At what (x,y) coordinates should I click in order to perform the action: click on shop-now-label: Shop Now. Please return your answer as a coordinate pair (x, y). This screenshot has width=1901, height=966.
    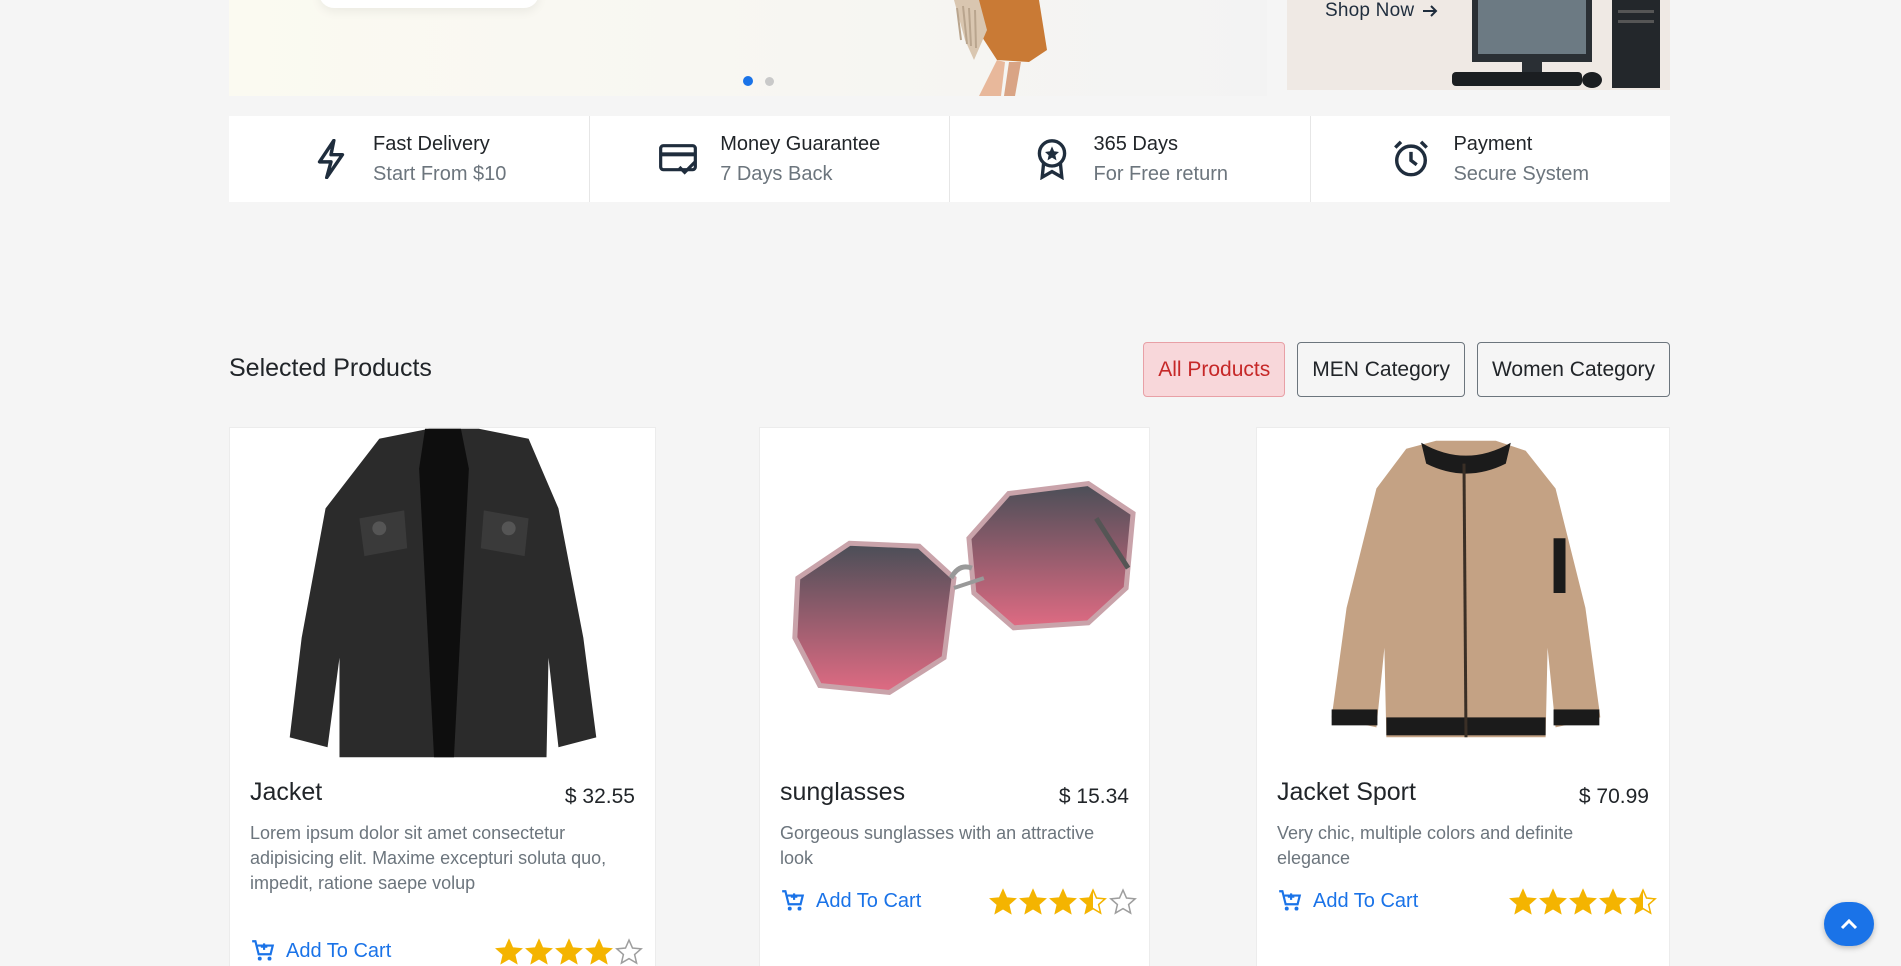
    Looking at the image, I should click on (1370, 10).